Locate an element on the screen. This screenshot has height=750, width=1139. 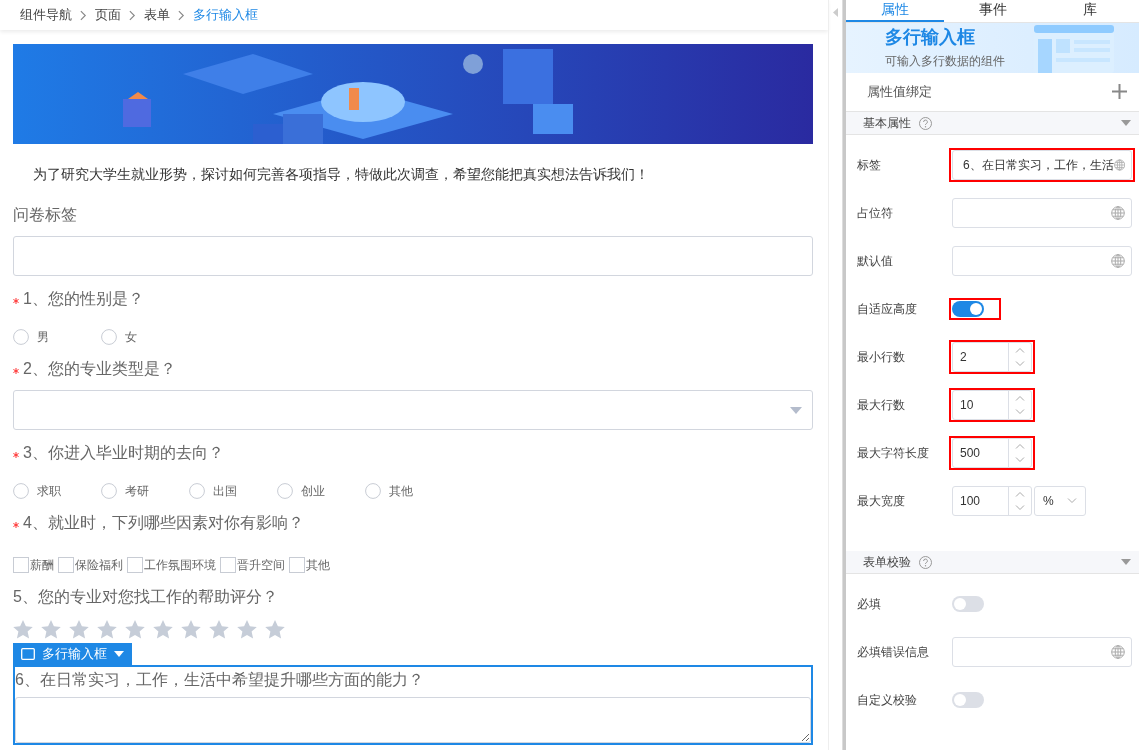
checkbox-option: 薪酬 is located at coordinates (33, 565).